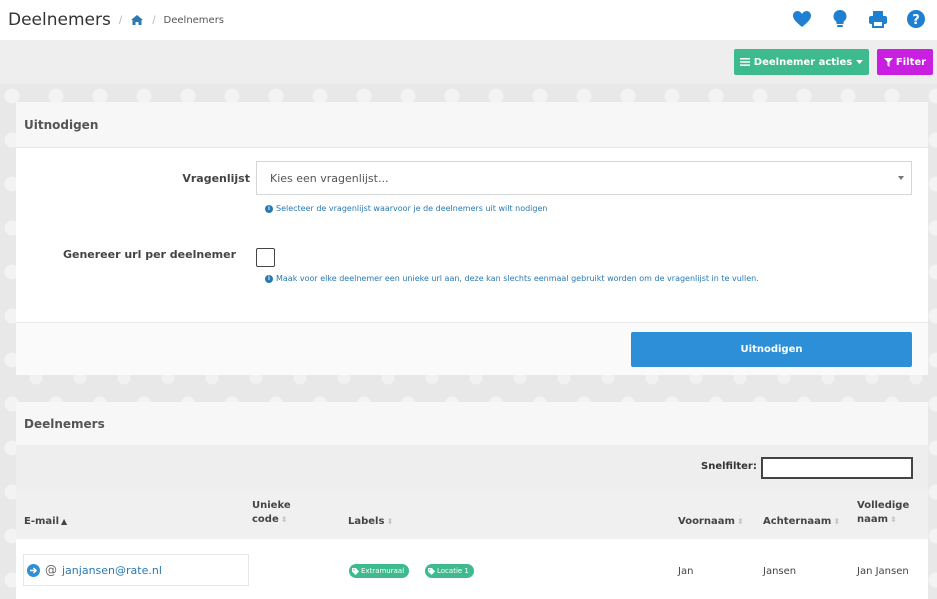 The height and width of the screenshot is (599, 937). What do you see at coordinates (472, 514) in the screenshot?
I see `table-header` at bounding box center [472, 514].